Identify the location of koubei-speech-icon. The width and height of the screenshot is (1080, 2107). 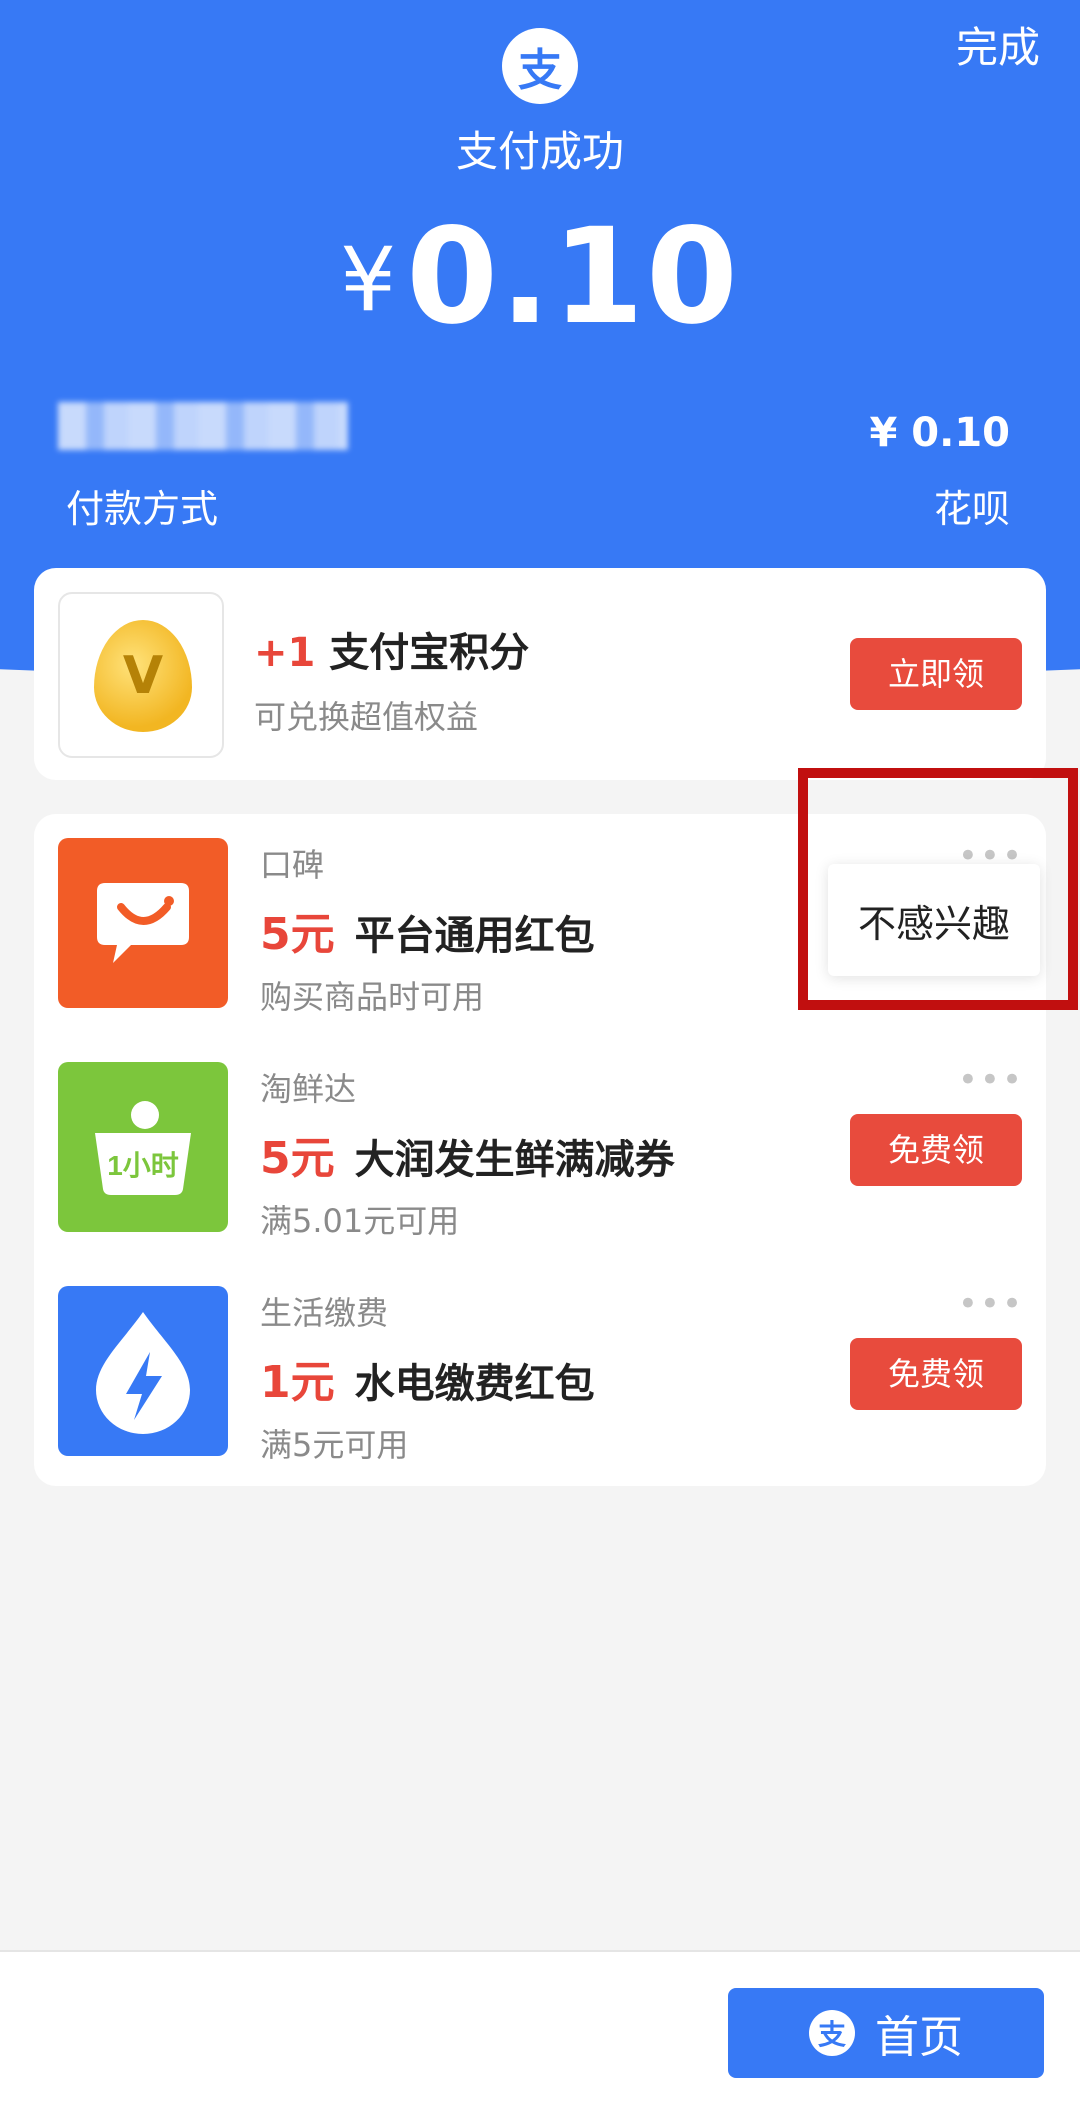
(143, 923).